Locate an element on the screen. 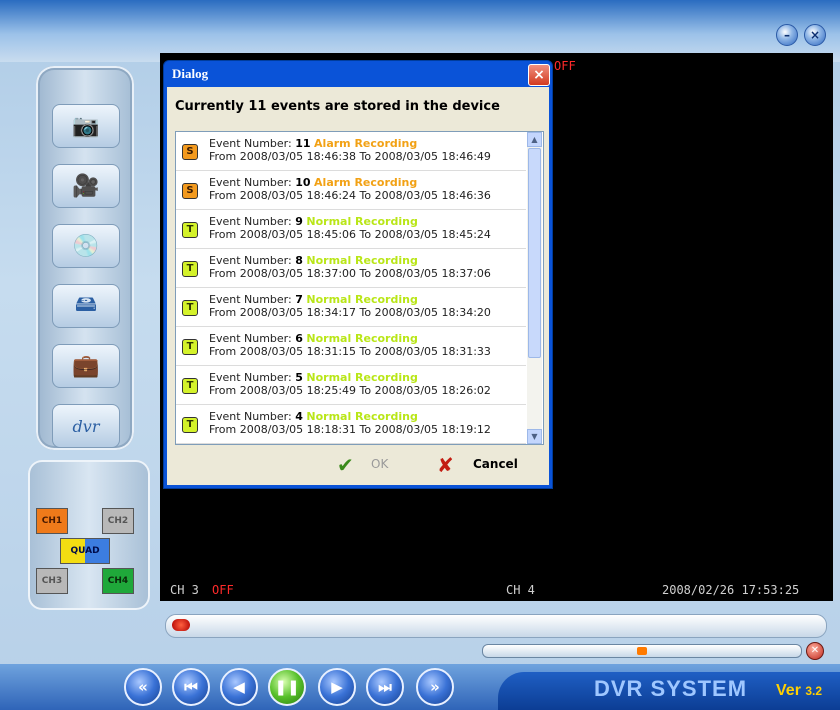  dvr-logo-icon: dvr is located at coordinates (86, 426).